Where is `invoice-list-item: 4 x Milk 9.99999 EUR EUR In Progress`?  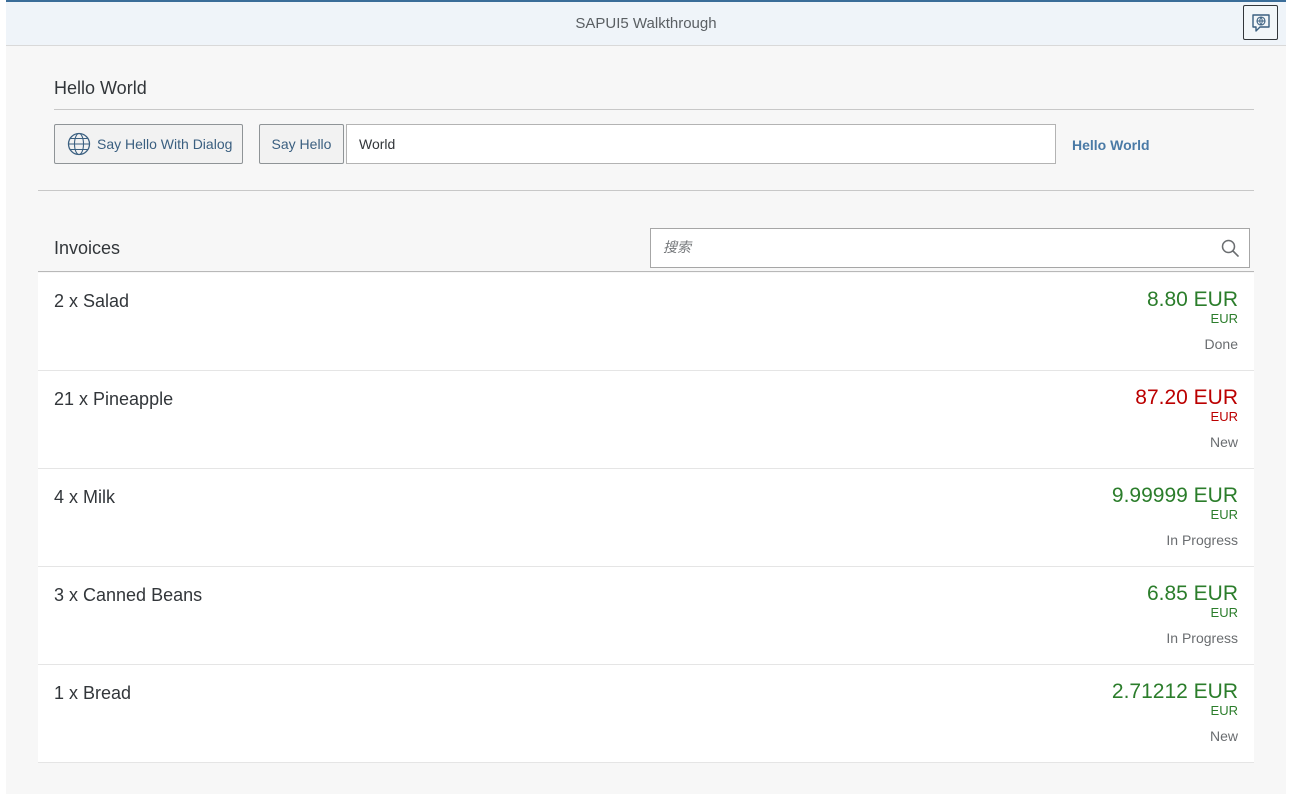
invoice-list-item: 4 x Milk 9.99999 EUR EUR In Progress is located at coordinates (646, 518).